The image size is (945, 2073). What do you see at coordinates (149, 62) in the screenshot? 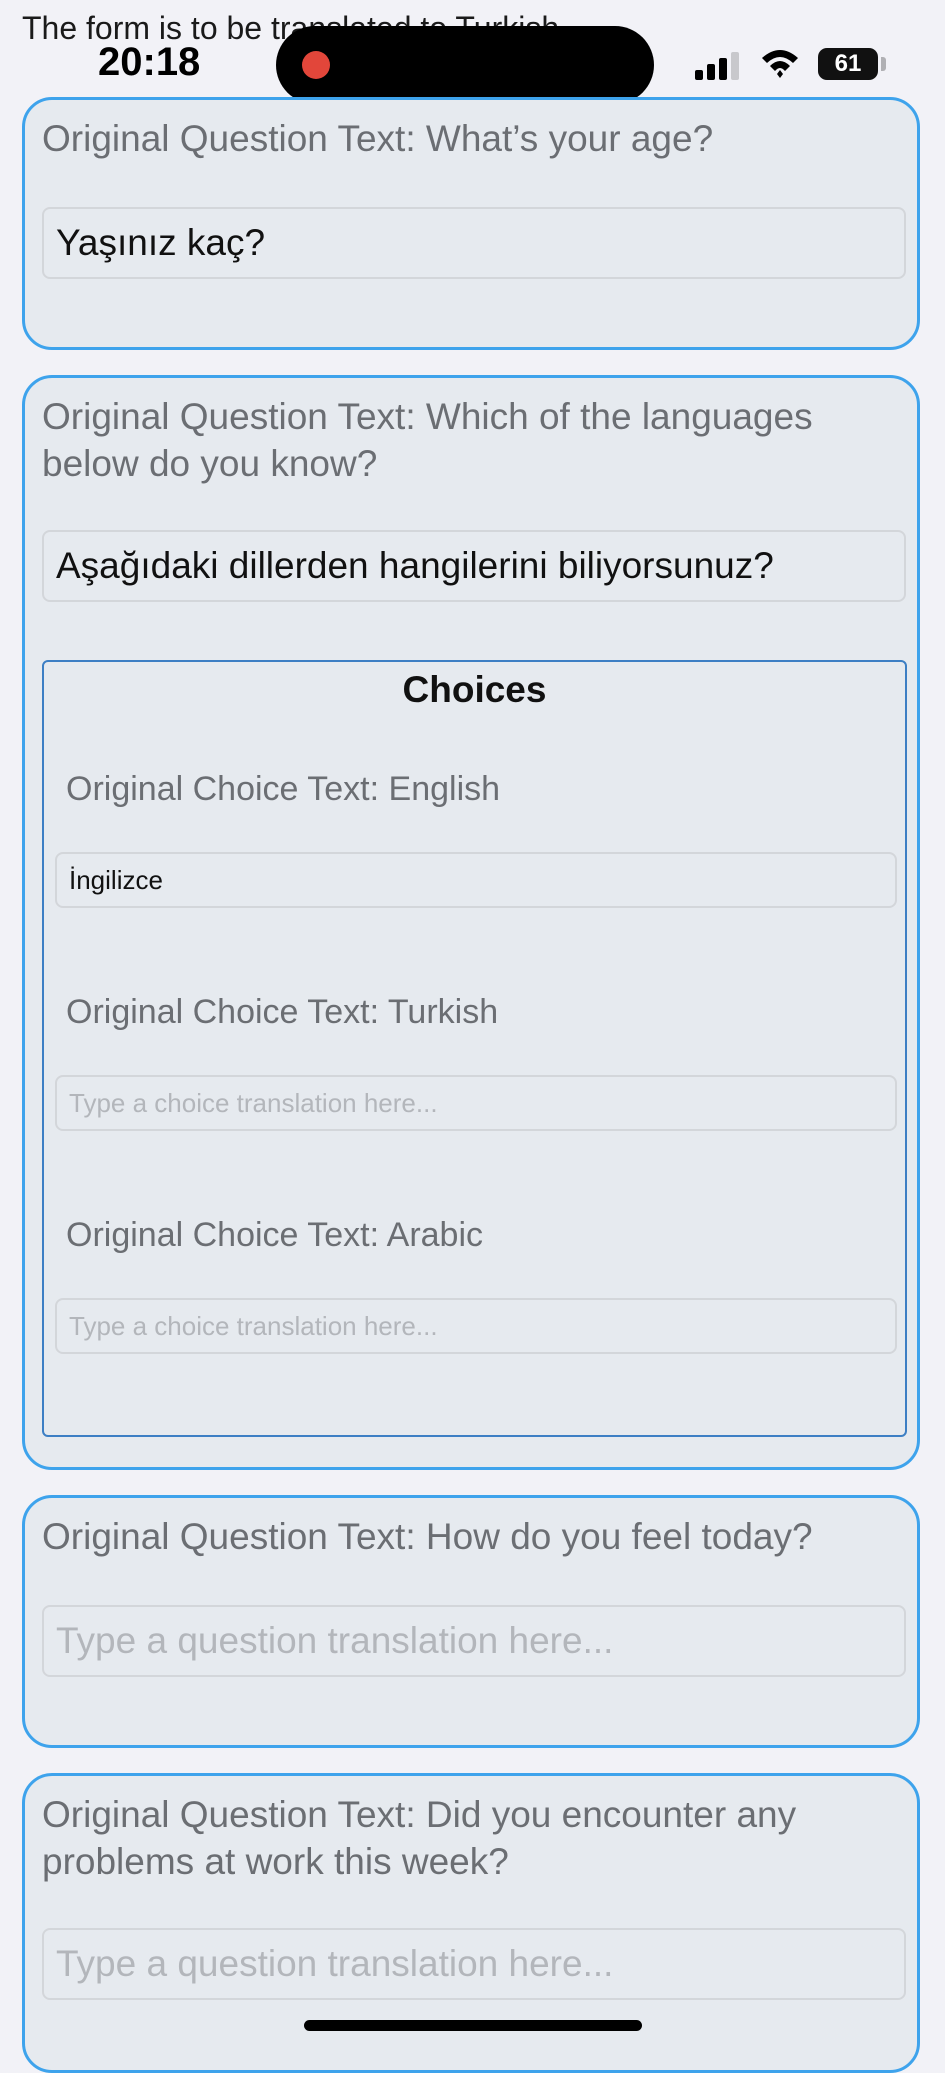
I see `status-time: 20:18` at bounding box center [149, 62].